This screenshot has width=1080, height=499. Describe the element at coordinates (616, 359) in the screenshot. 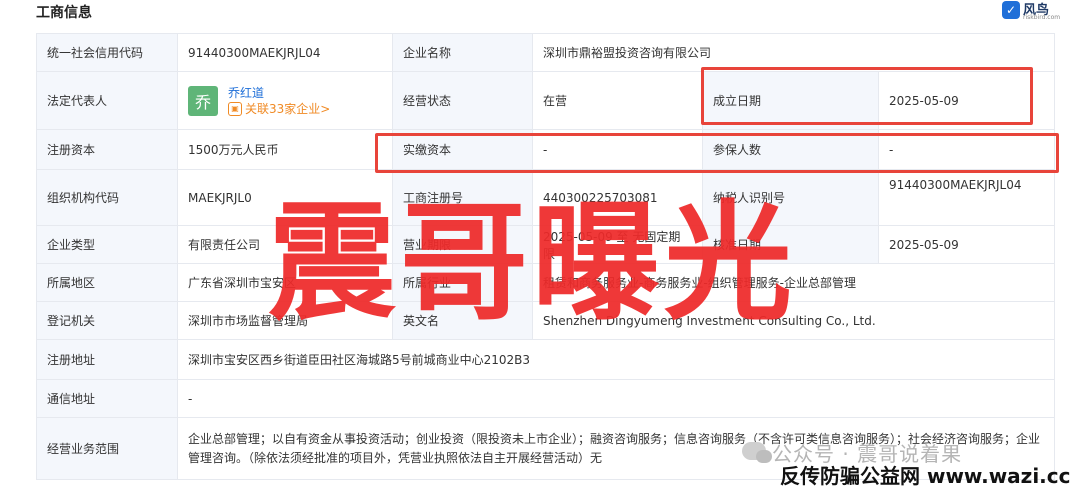

I see `value-registered-address: 深圳市宝安区西乡街道臣田社区海城路5号前城商业中心2102B3` at that location.